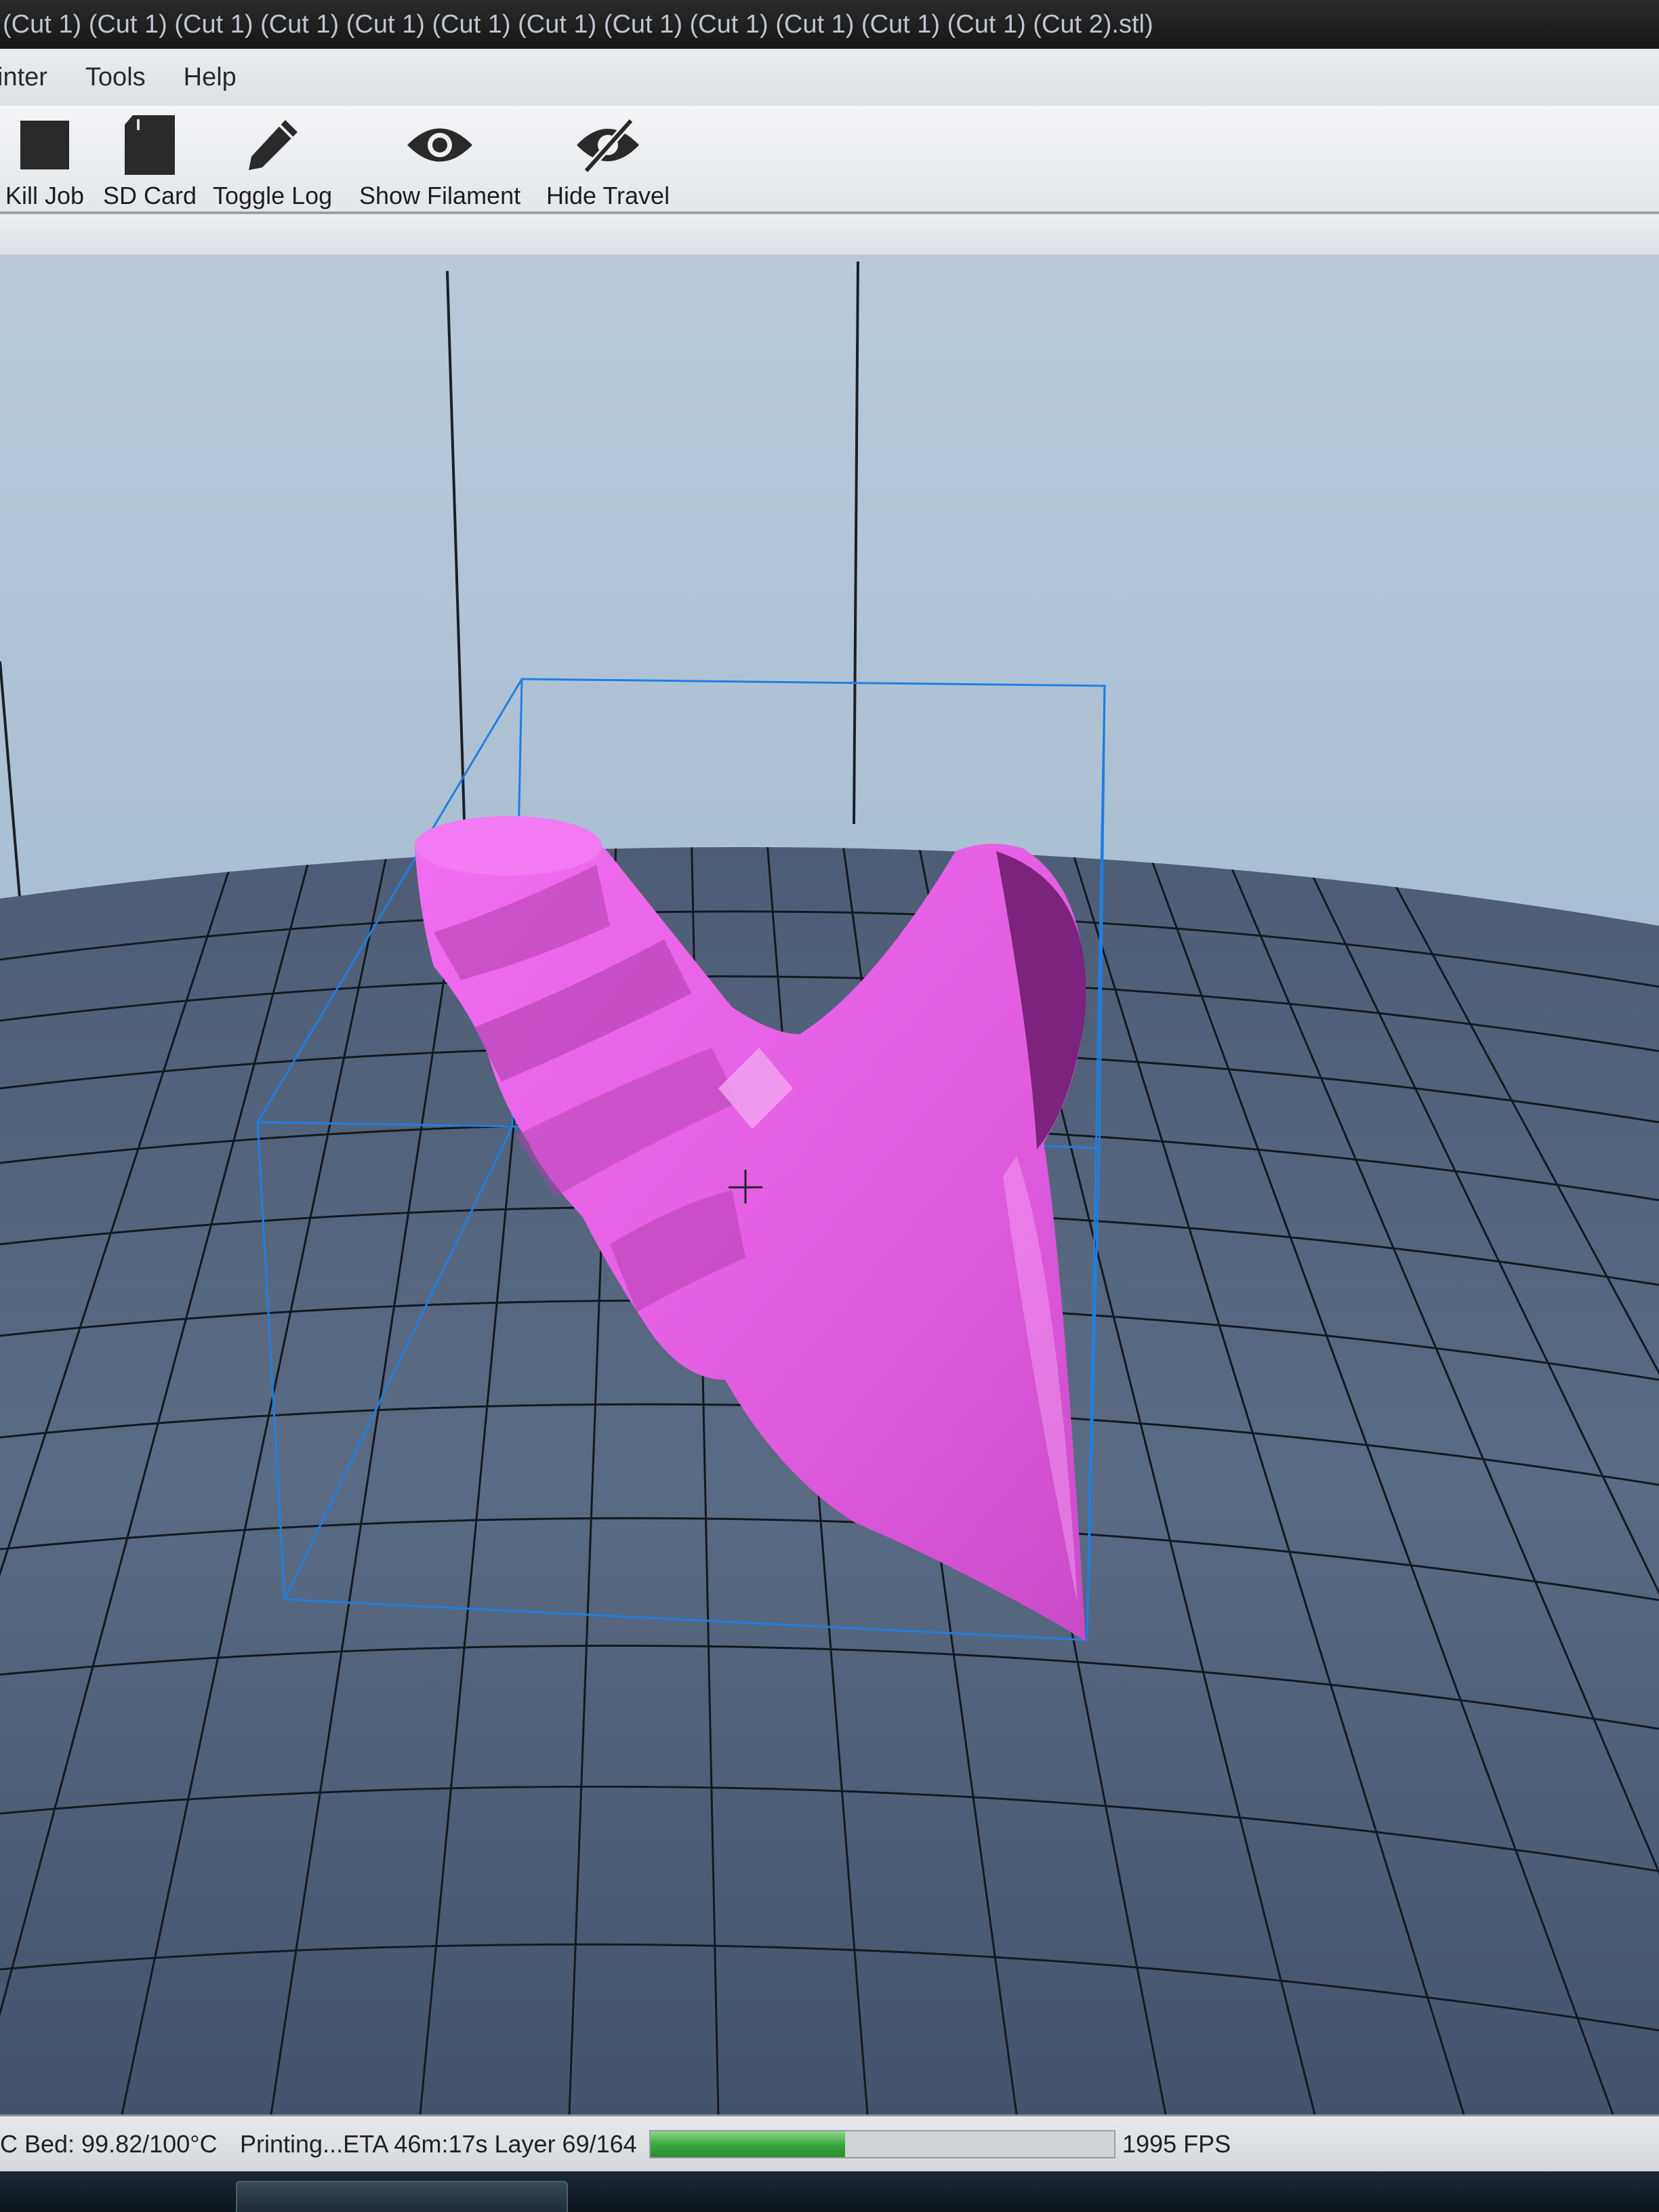 The width and height of the screenshot is (1659, 2212). I want to click on kill-job-button: Kill Job, so click(44, 161).